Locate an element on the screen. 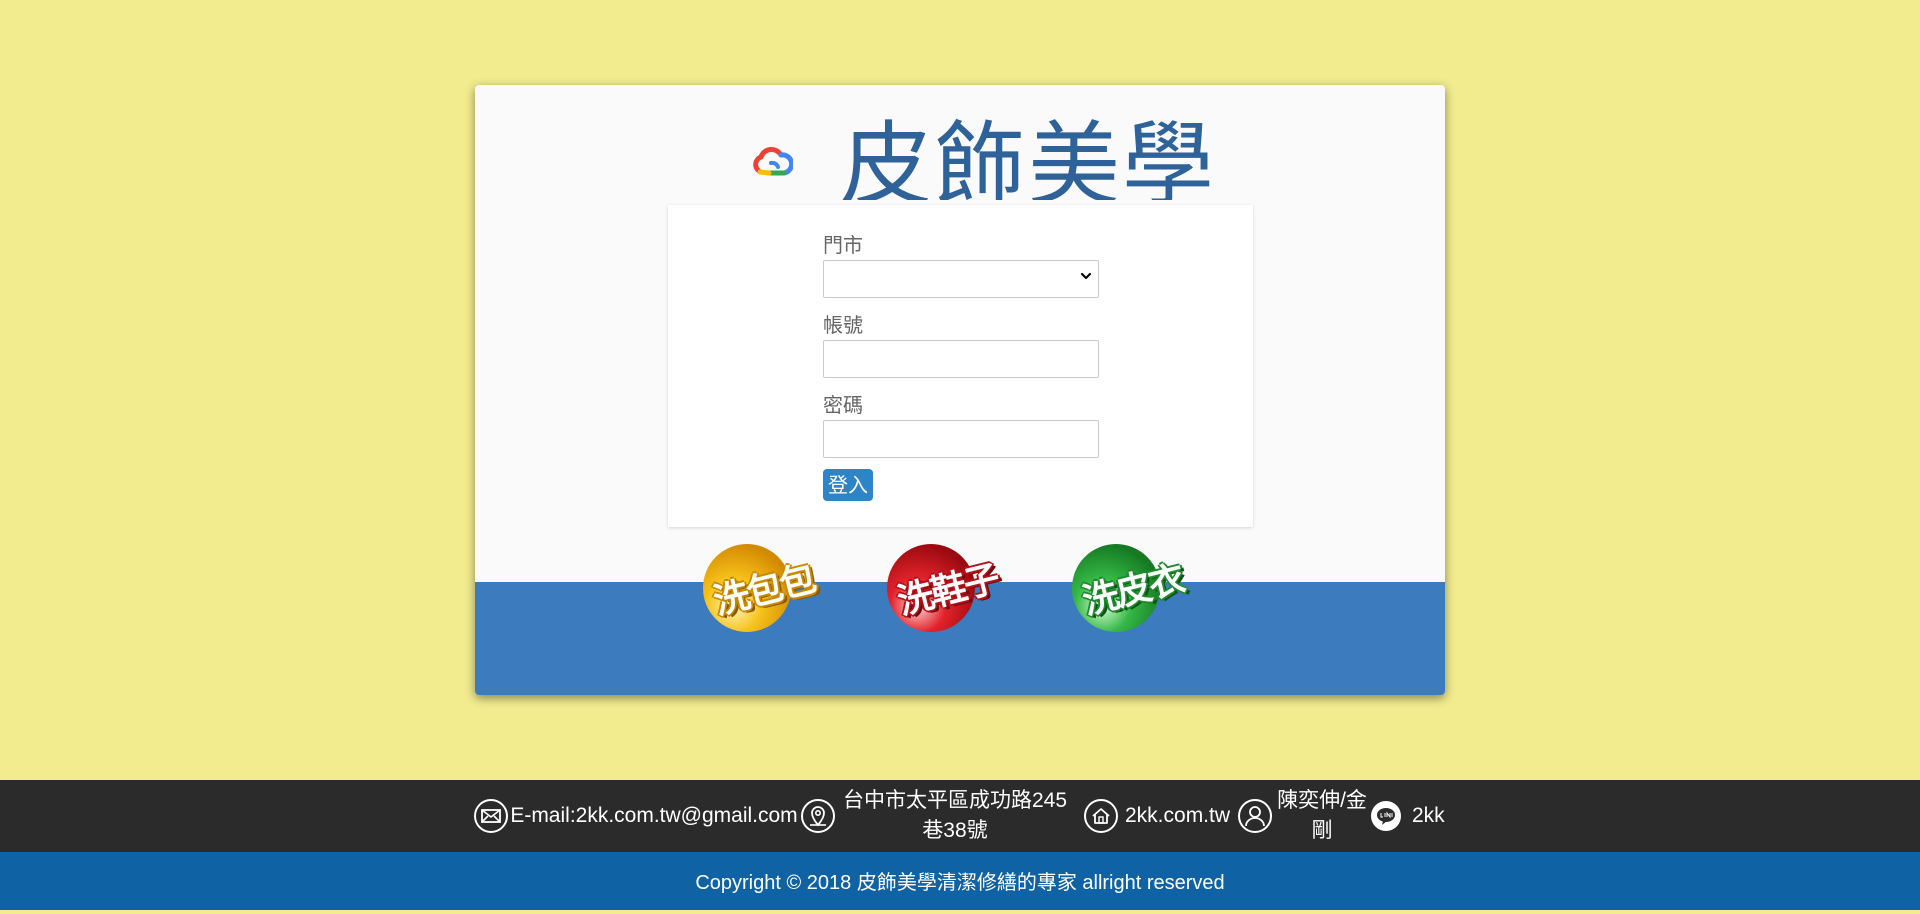 This screenshot has width=1920, height=914. password-input is located at coordinates (961, 439).